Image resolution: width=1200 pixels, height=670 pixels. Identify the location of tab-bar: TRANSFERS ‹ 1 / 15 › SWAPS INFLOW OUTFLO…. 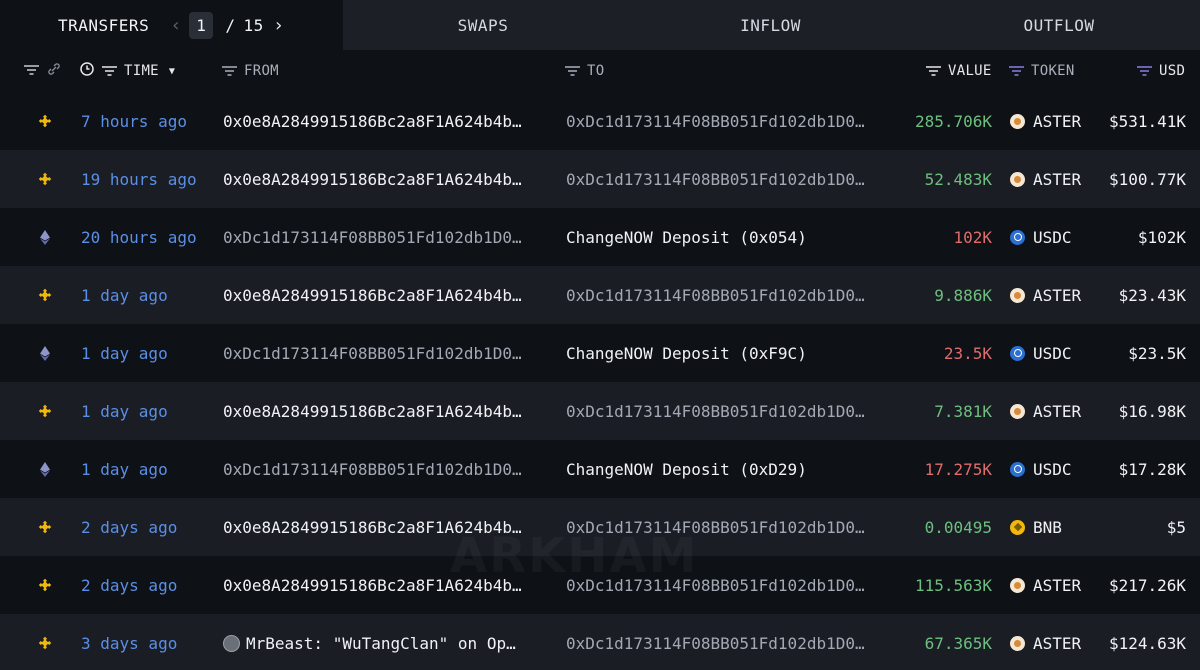
(600, 25).